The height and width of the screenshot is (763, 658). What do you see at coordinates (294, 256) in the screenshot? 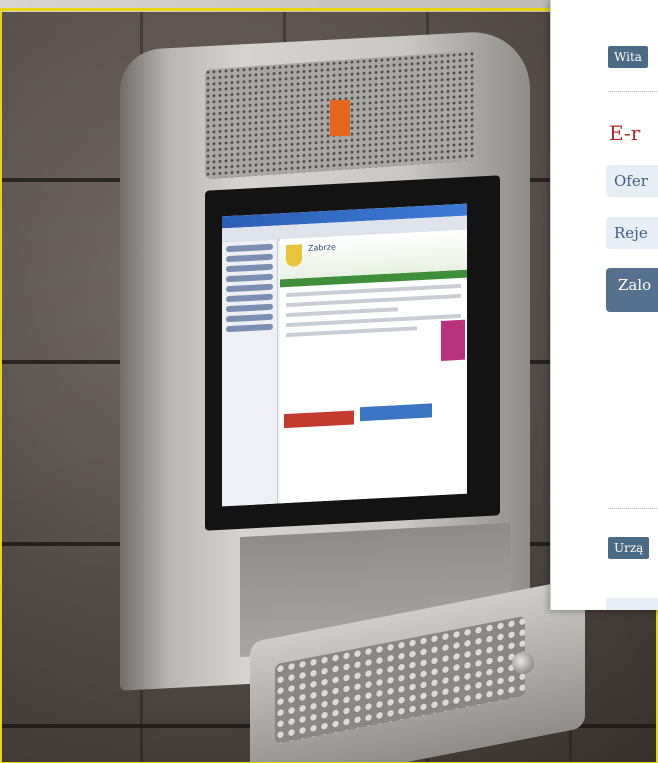
I see `city-crest-icon` at bounding box center [294, 256].